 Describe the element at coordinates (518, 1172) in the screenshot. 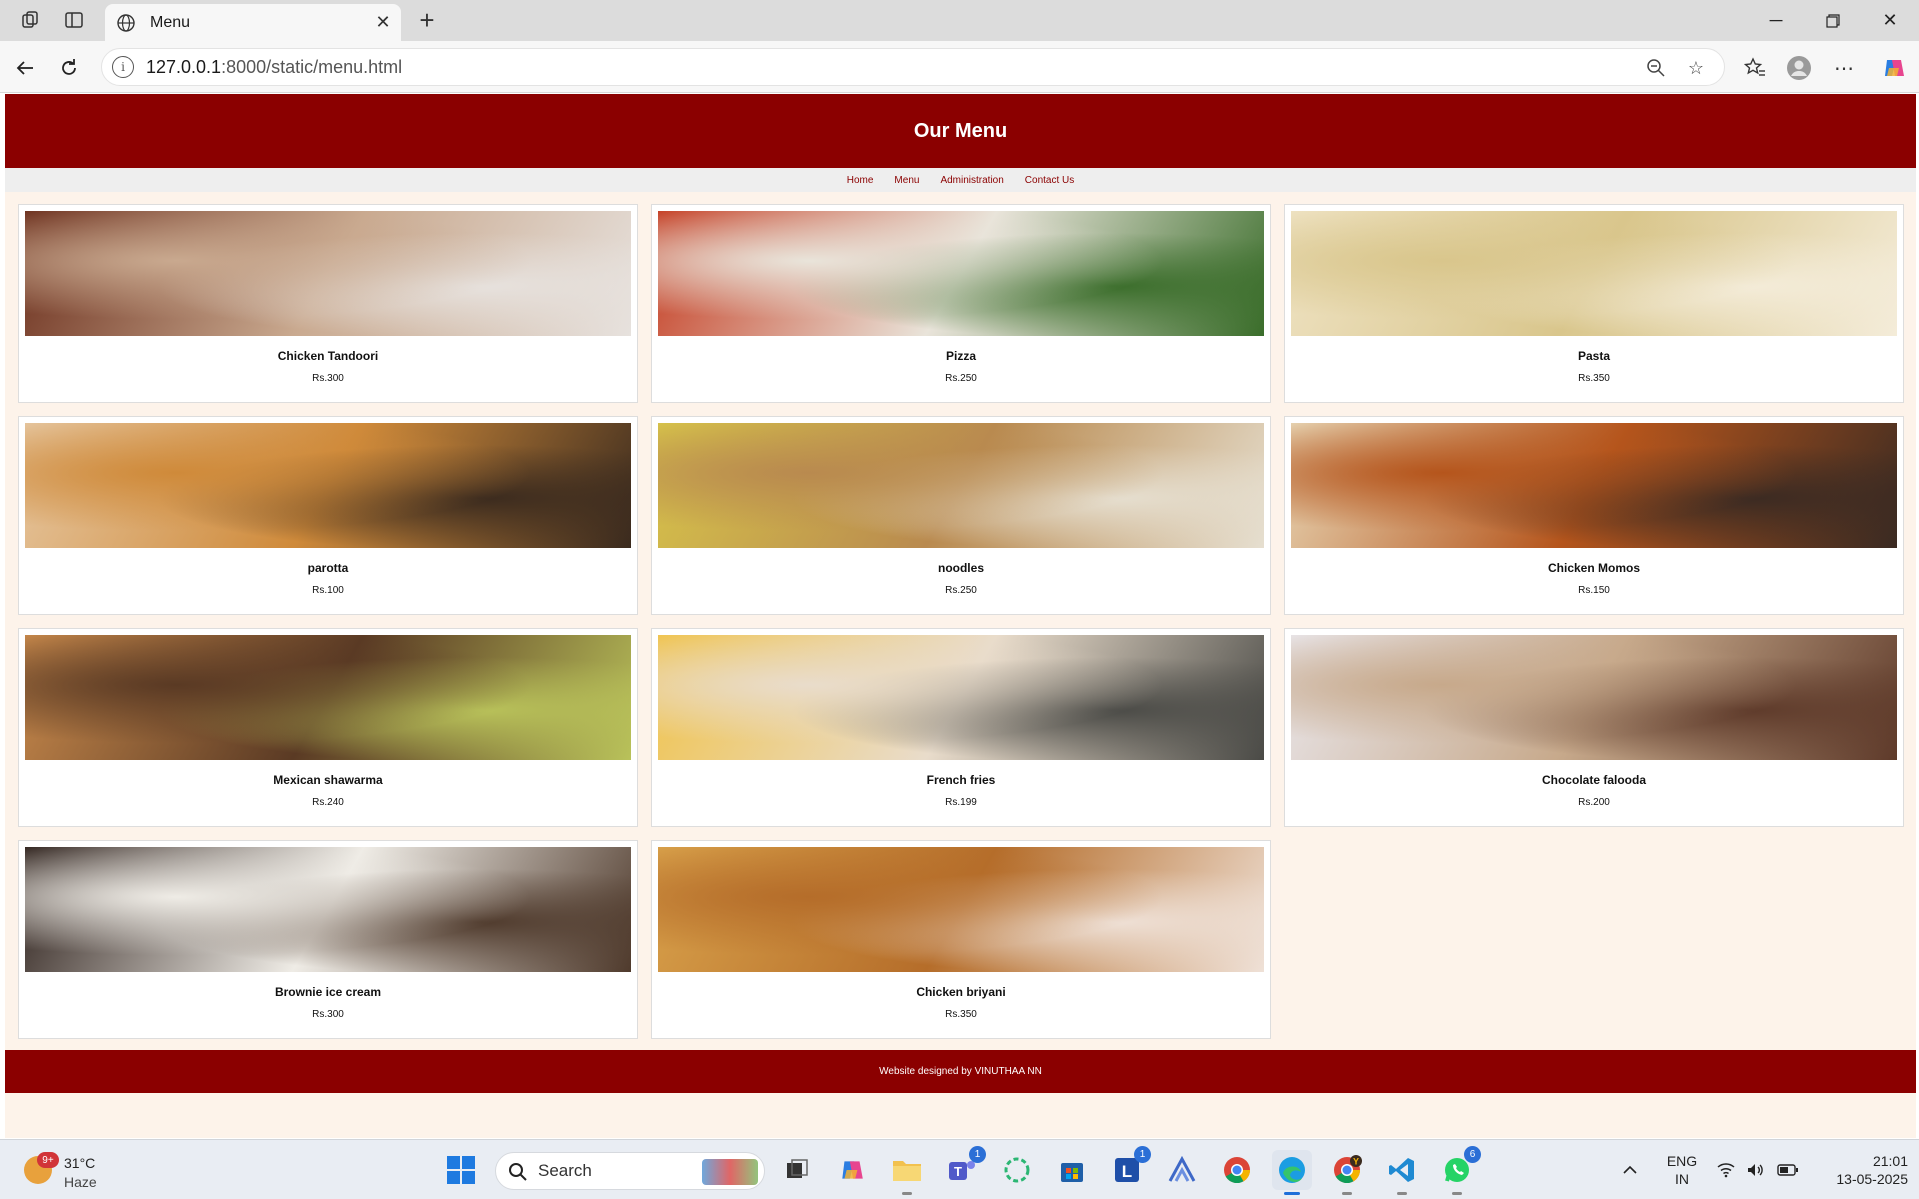

I see `search-icon` at that location.